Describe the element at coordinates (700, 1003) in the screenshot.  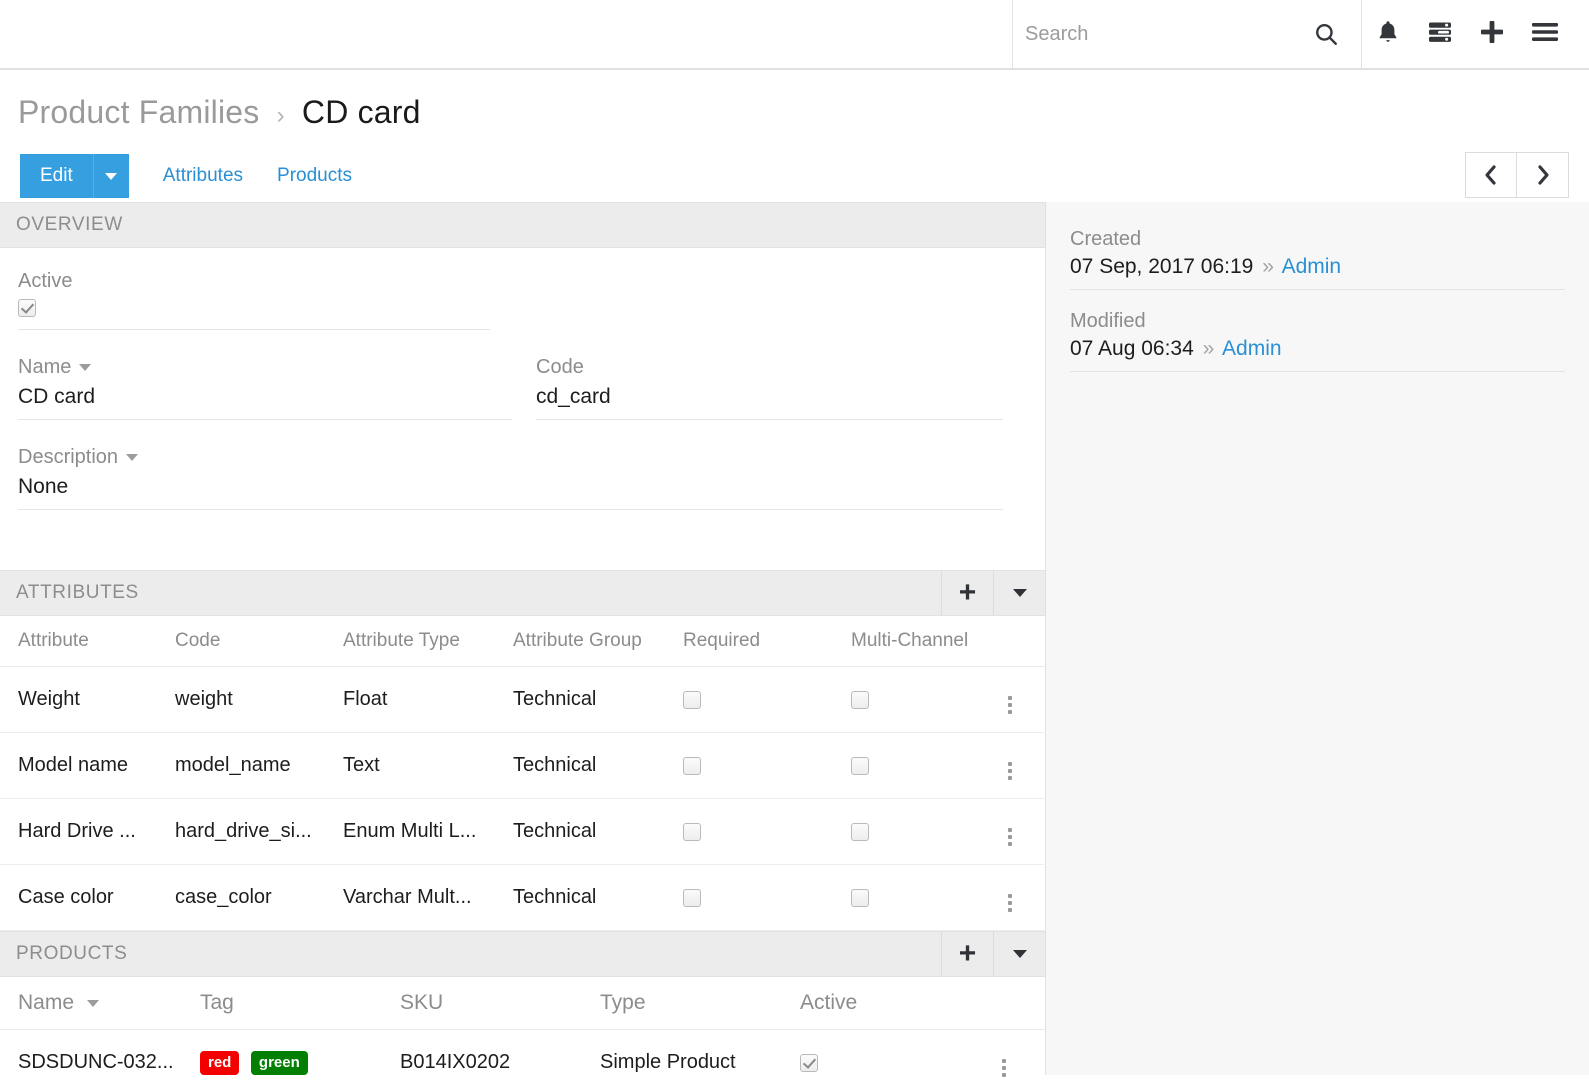
I see `products-col-type: Type` at that location.